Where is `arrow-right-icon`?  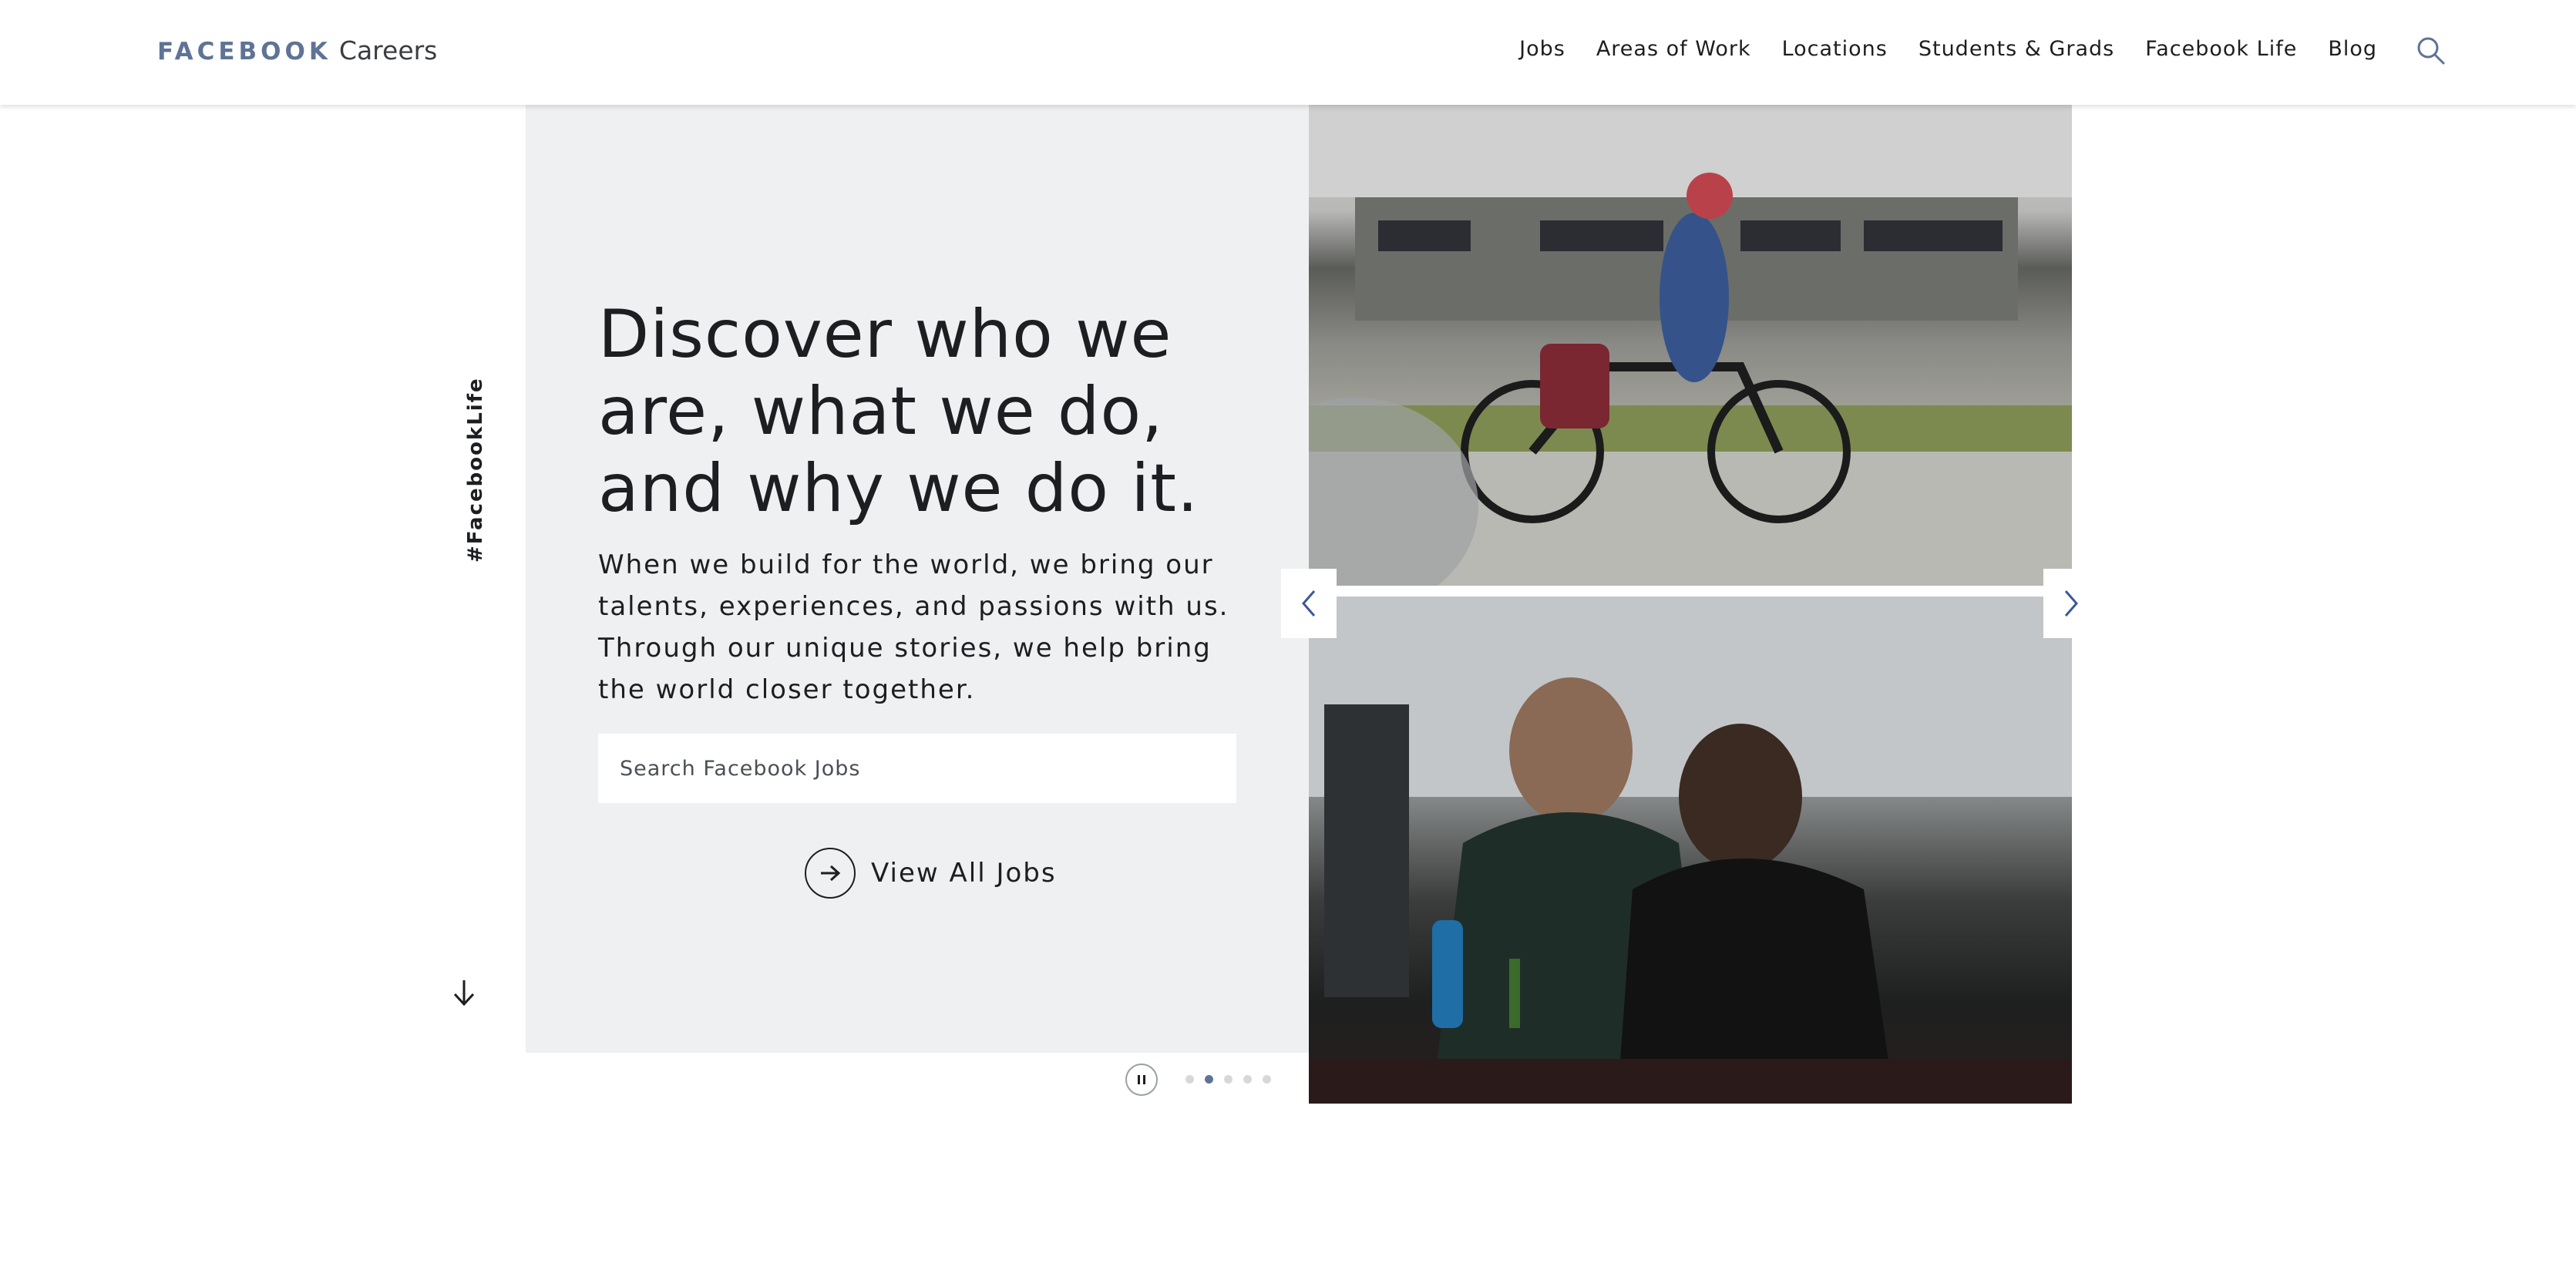
arrow-right-icon is located at coordinates (830, 873).